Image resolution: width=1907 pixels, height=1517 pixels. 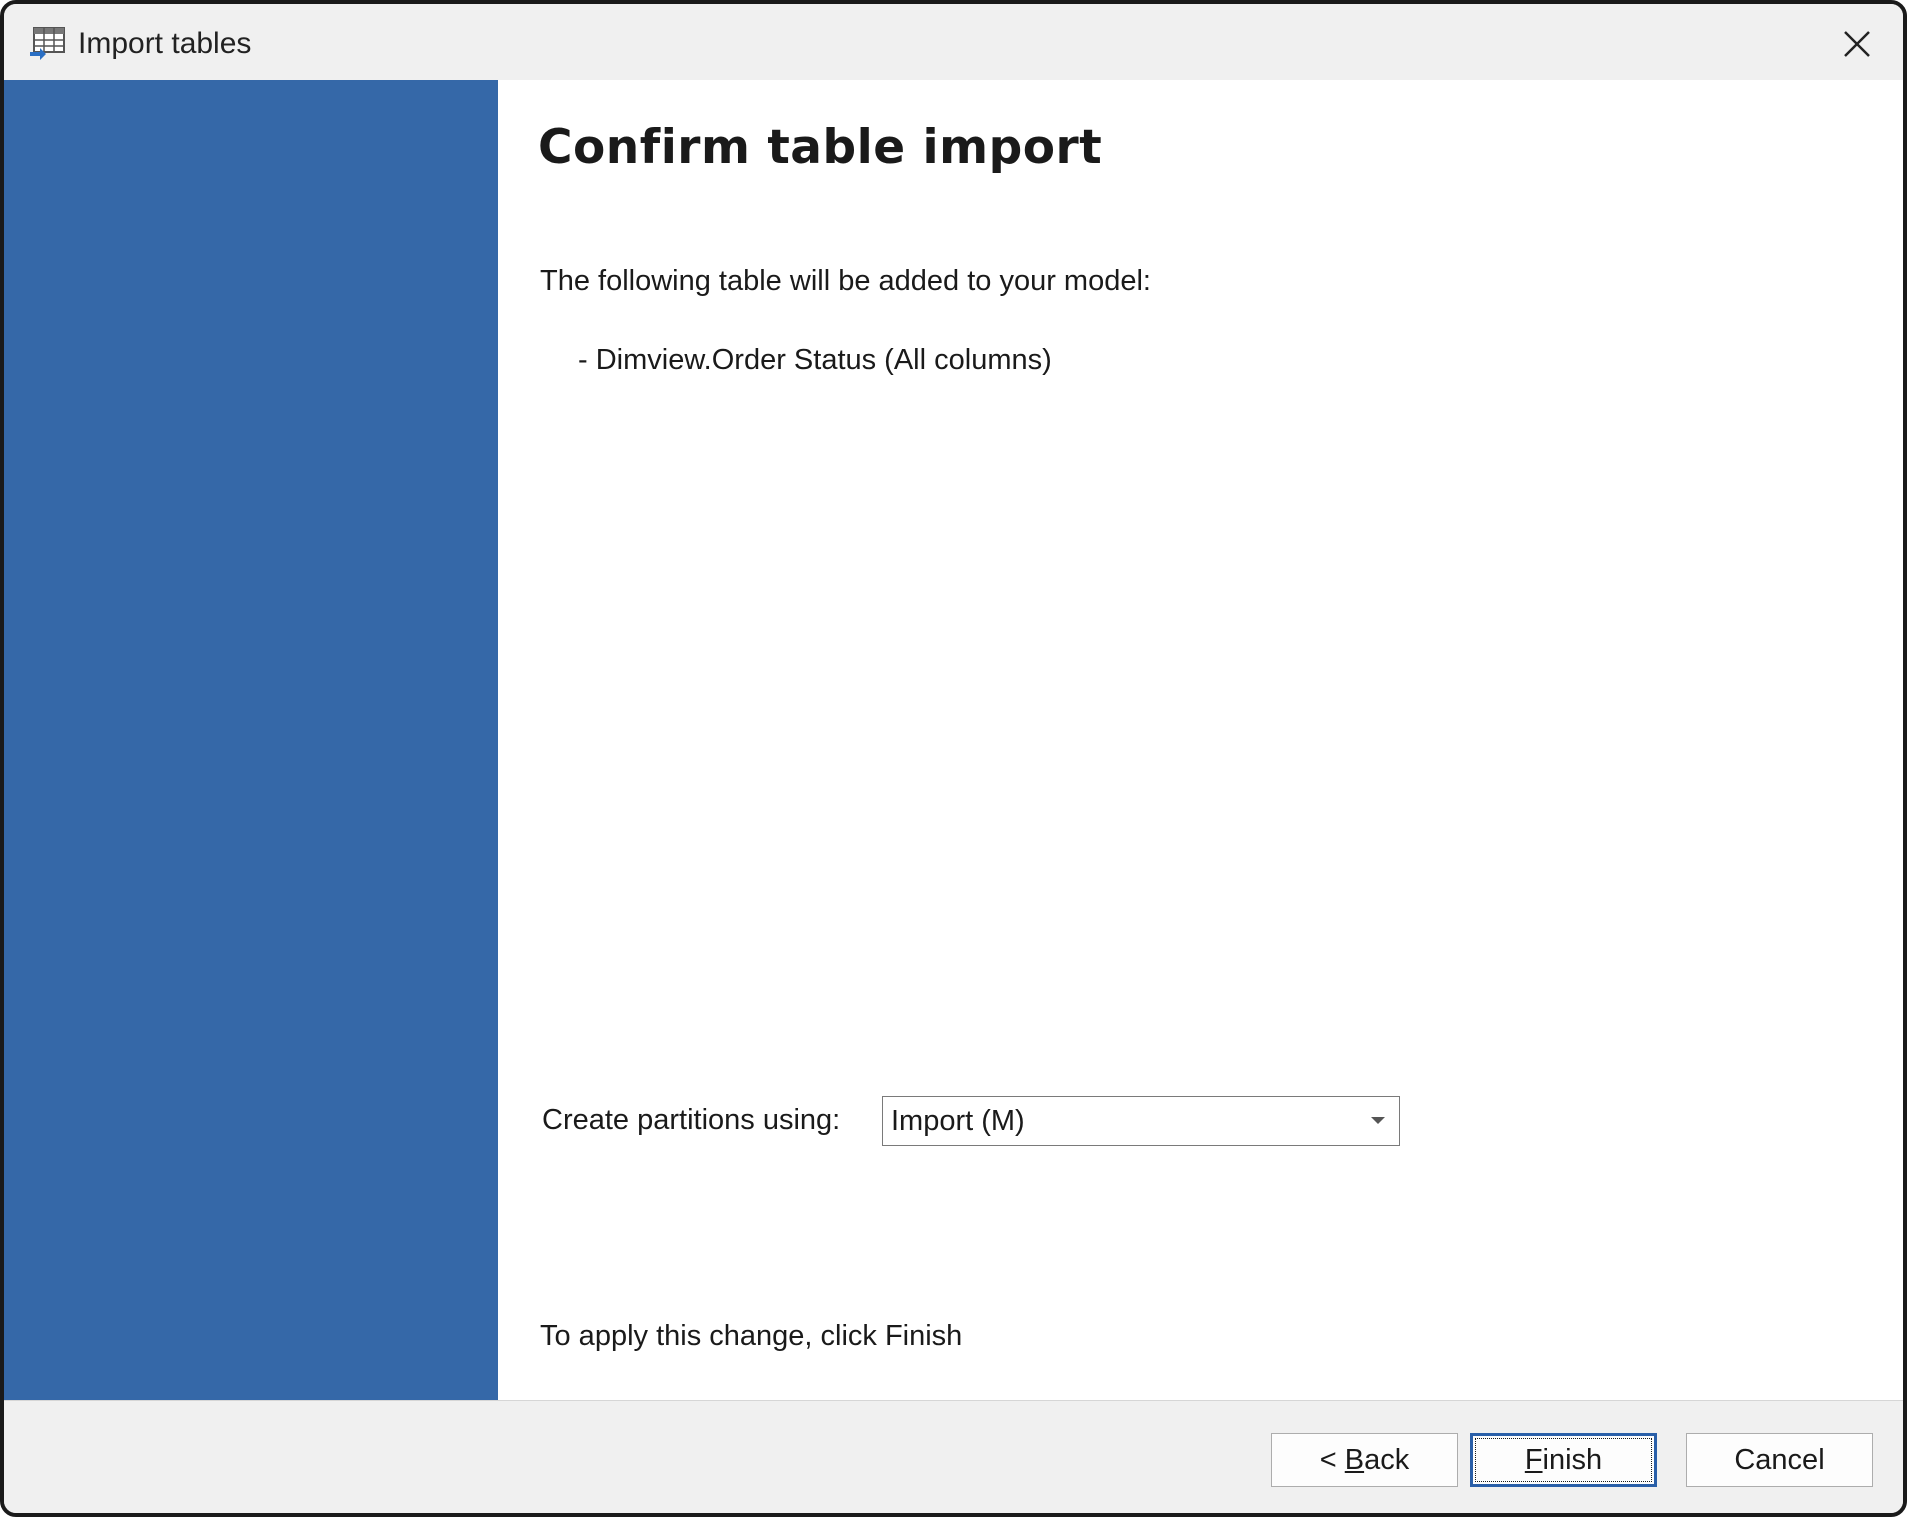 What do you see at coordinates (953, 1456) in the screenshot?
I see `button-bar: < Back Finish Cancel` at bounding box center [953, 1456].